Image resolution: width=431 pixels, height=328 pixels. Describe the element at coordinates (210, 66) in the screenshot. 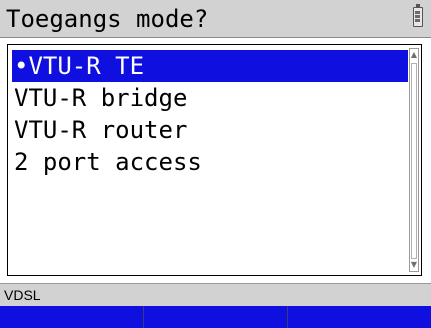

I see `list-item-vtu-r-te: •VTU-R TE` at that location.